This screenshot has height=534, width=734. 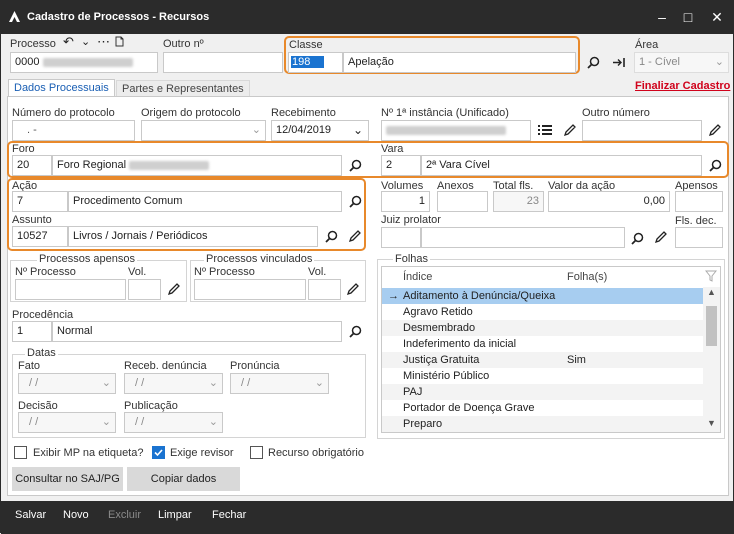 I want to click on chevron-down-icon: ⌄, so click(x=85, y=41).